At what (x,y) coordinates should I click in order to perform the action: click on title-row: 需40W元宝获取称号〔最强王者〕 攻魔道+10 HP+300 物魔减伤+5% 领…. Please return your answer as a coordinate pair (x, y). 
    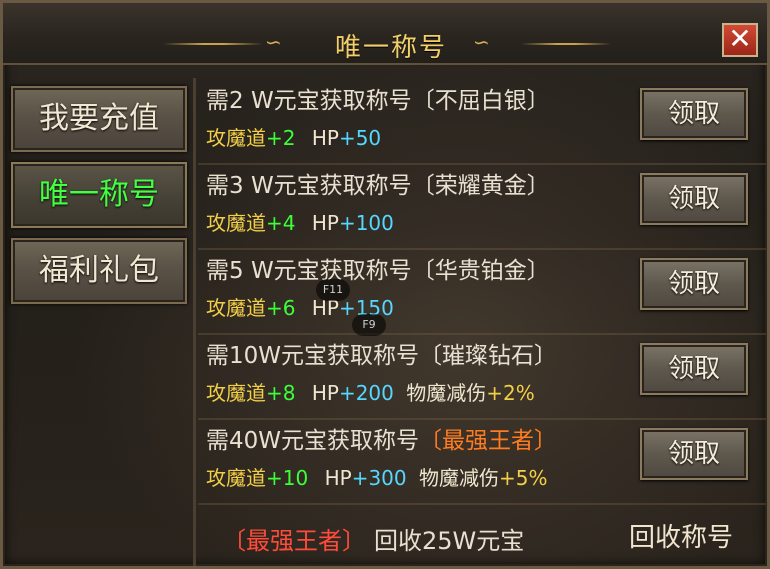
    Looking at the image, I should click on (482, 461).